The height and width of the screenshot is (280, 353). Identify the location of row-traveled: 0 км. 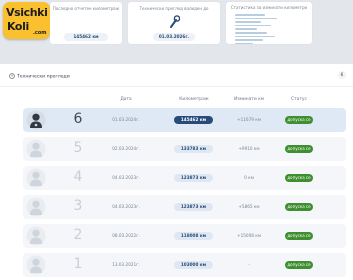
(249, 177).